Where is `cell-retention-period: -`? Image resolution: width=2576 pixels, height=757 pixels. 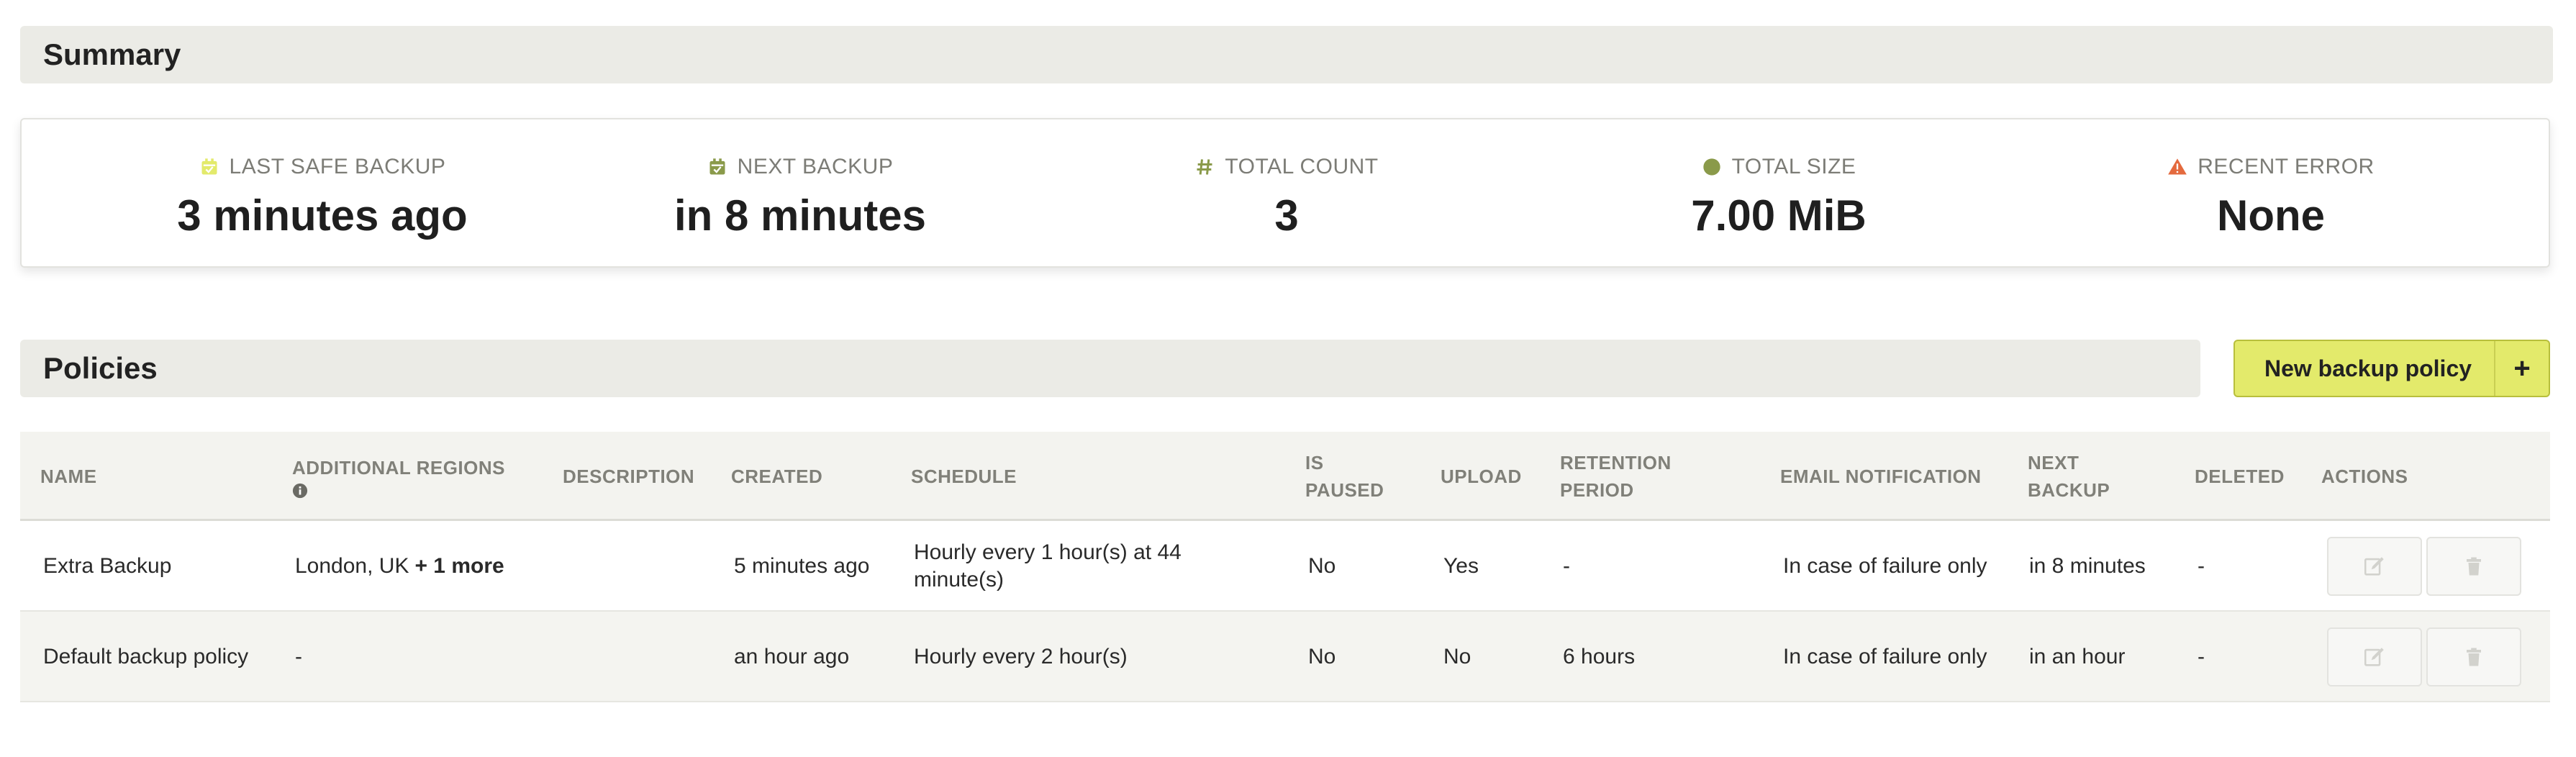
cell-retention-period: - is located at coordinates (1567, 566).